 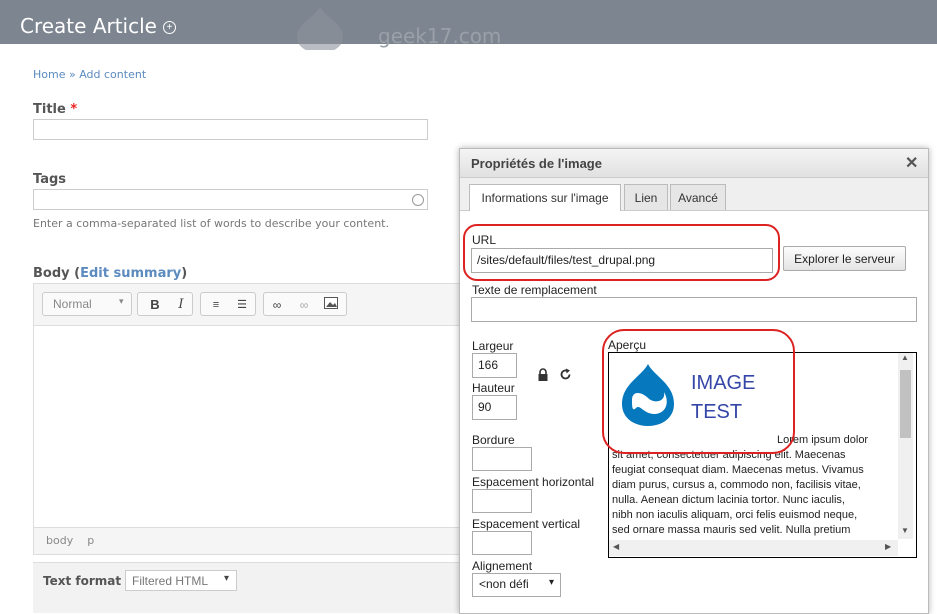 I want to click on title-input, so click(x=230, y=129).